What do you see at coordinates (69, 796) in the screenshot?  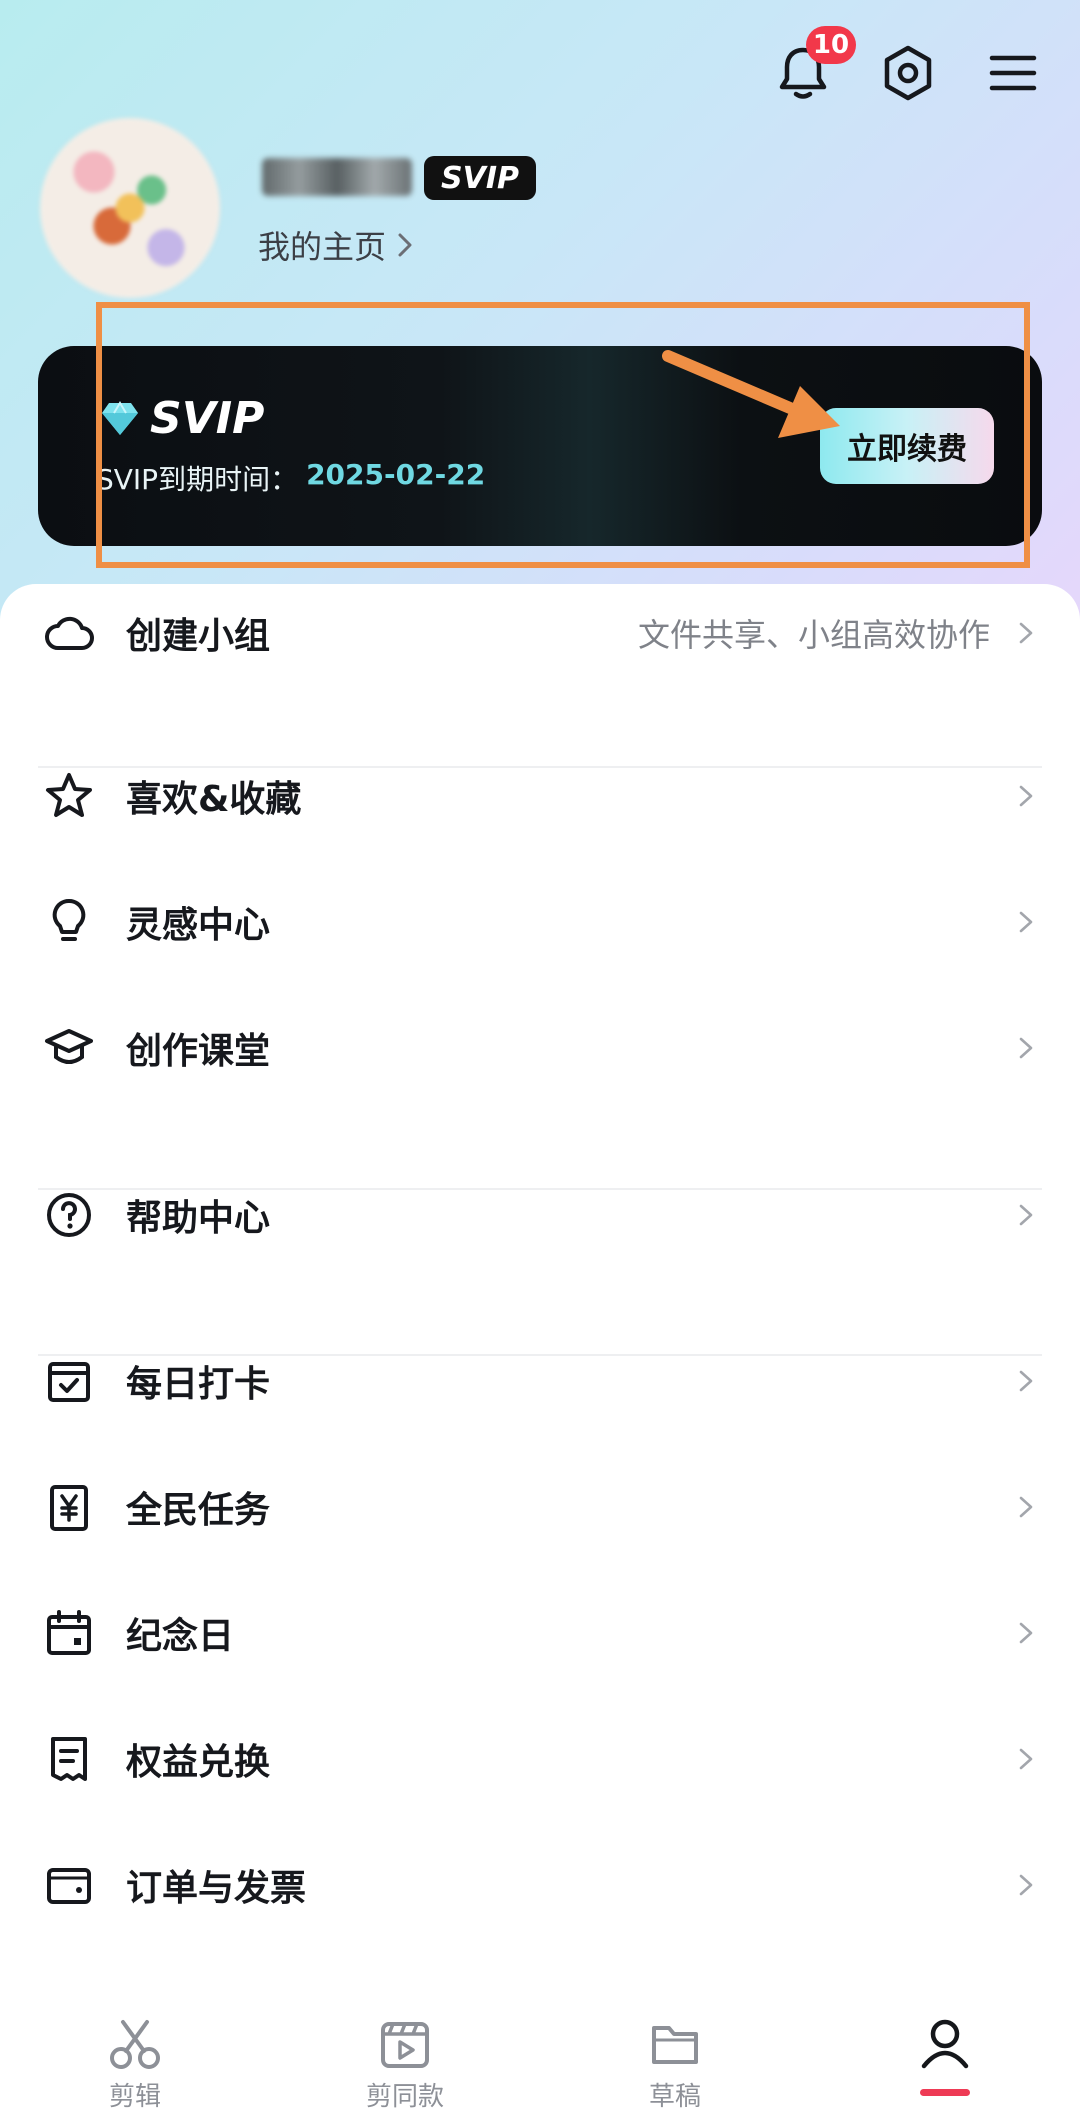 I see `star-icon` at bounding box center [69, 796].